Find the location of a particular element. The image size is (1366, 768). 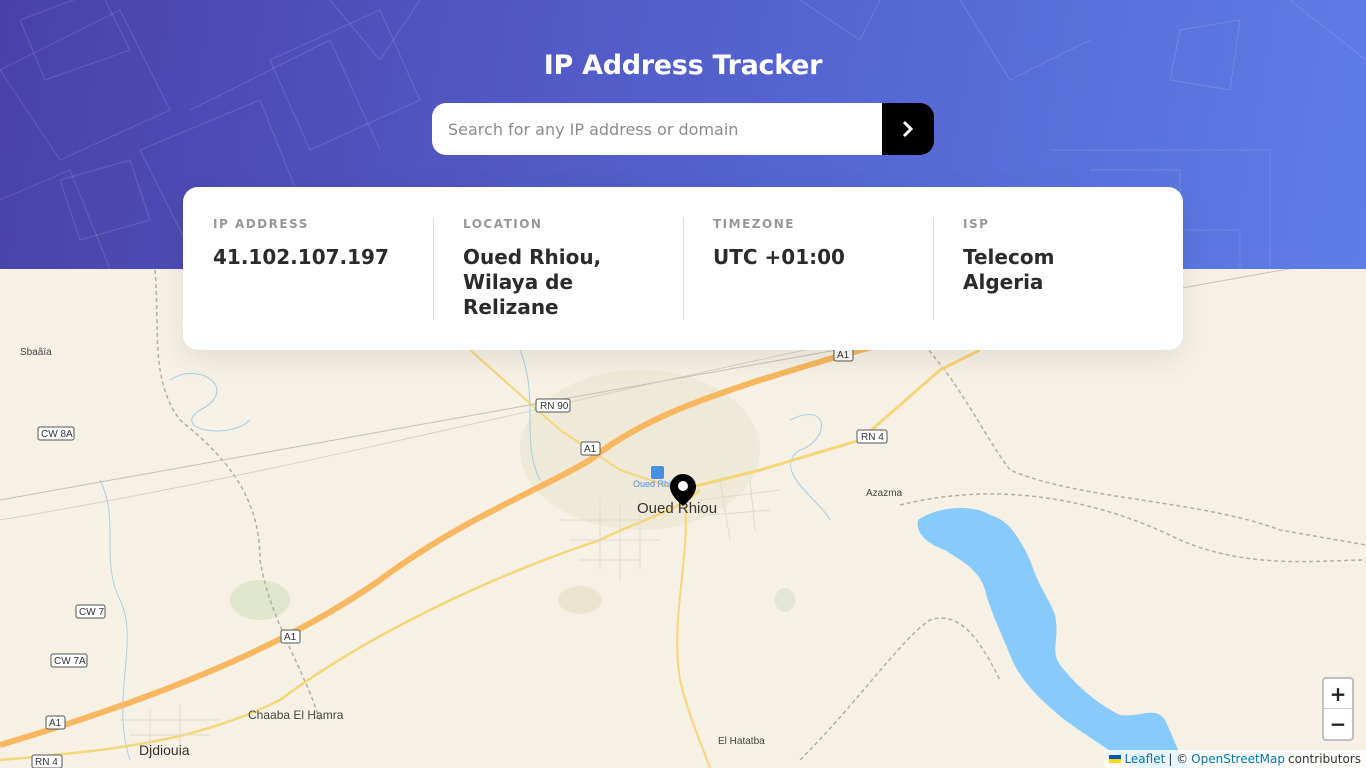

location-section: LOCATION Oued Rhiou, Wilaya de Relizane is located at coordinates (558, 268).